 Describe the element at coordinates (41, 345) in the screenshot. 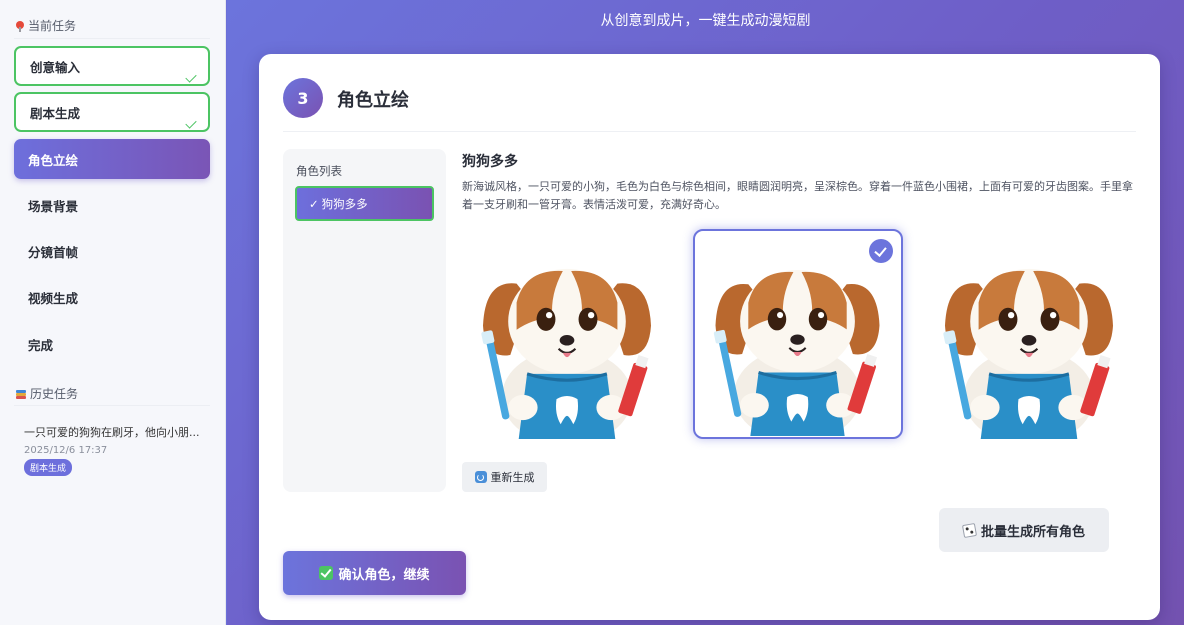

I see `task-label: 完成` at that location.